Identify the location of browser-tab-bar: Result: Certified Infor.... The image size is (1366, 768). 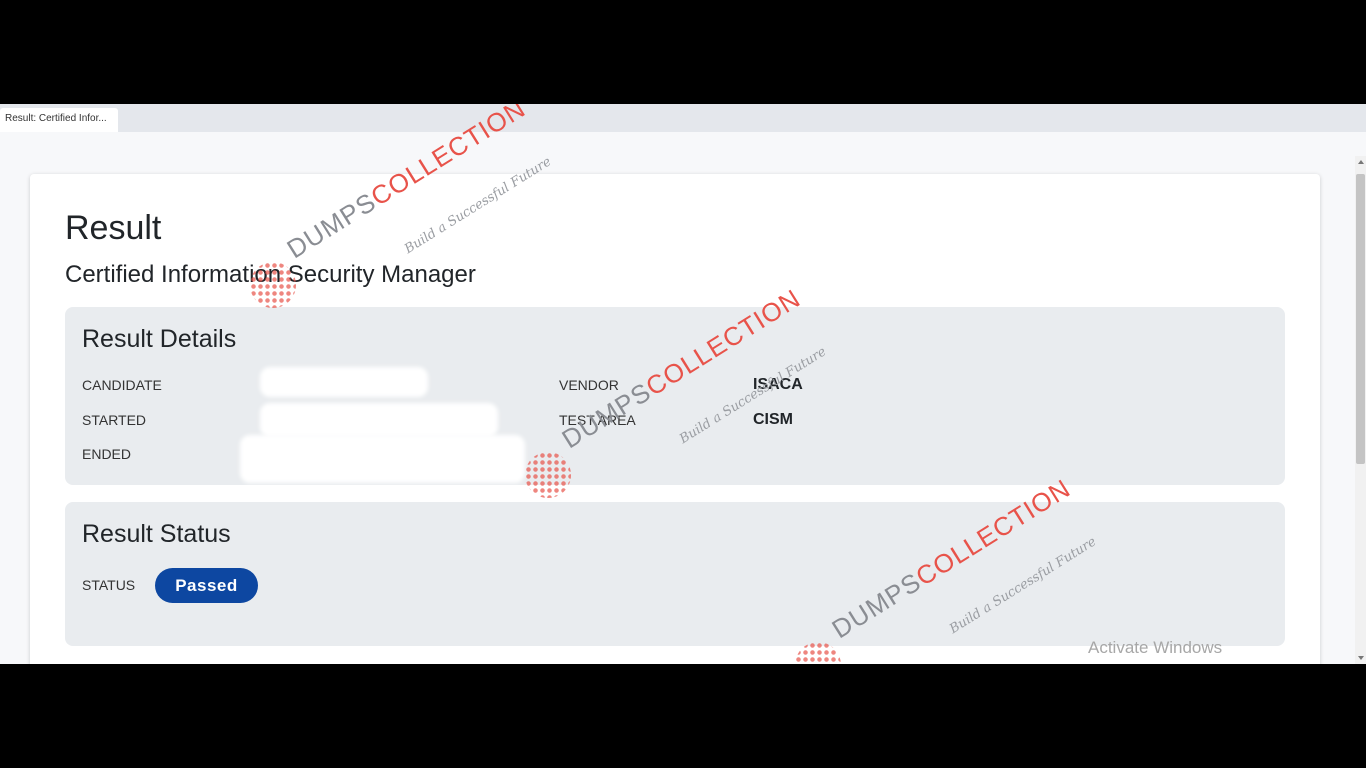
(683, 118).